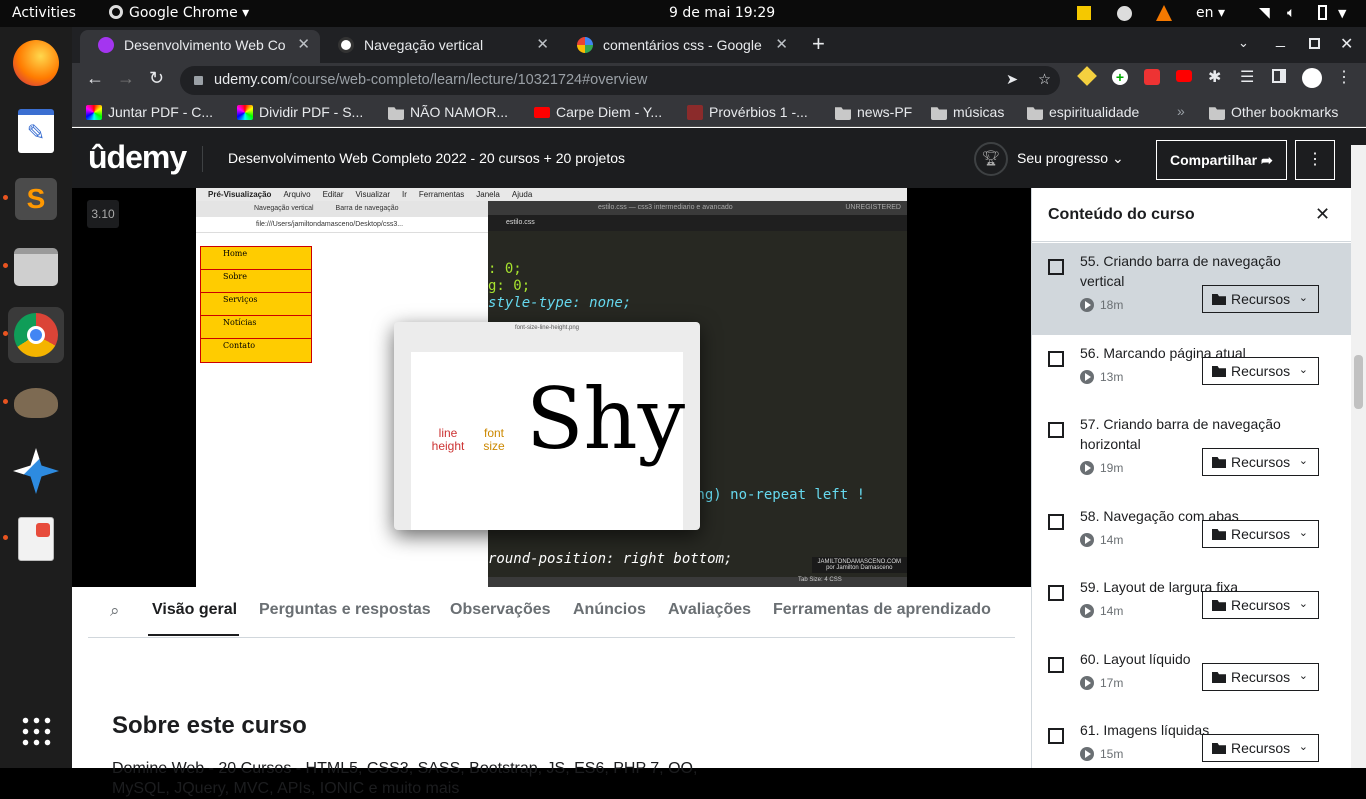  What do you see at coordinates (1312, 78) in the screenshot?
I see `profile-avatar` at bounding box center [1312, 78].